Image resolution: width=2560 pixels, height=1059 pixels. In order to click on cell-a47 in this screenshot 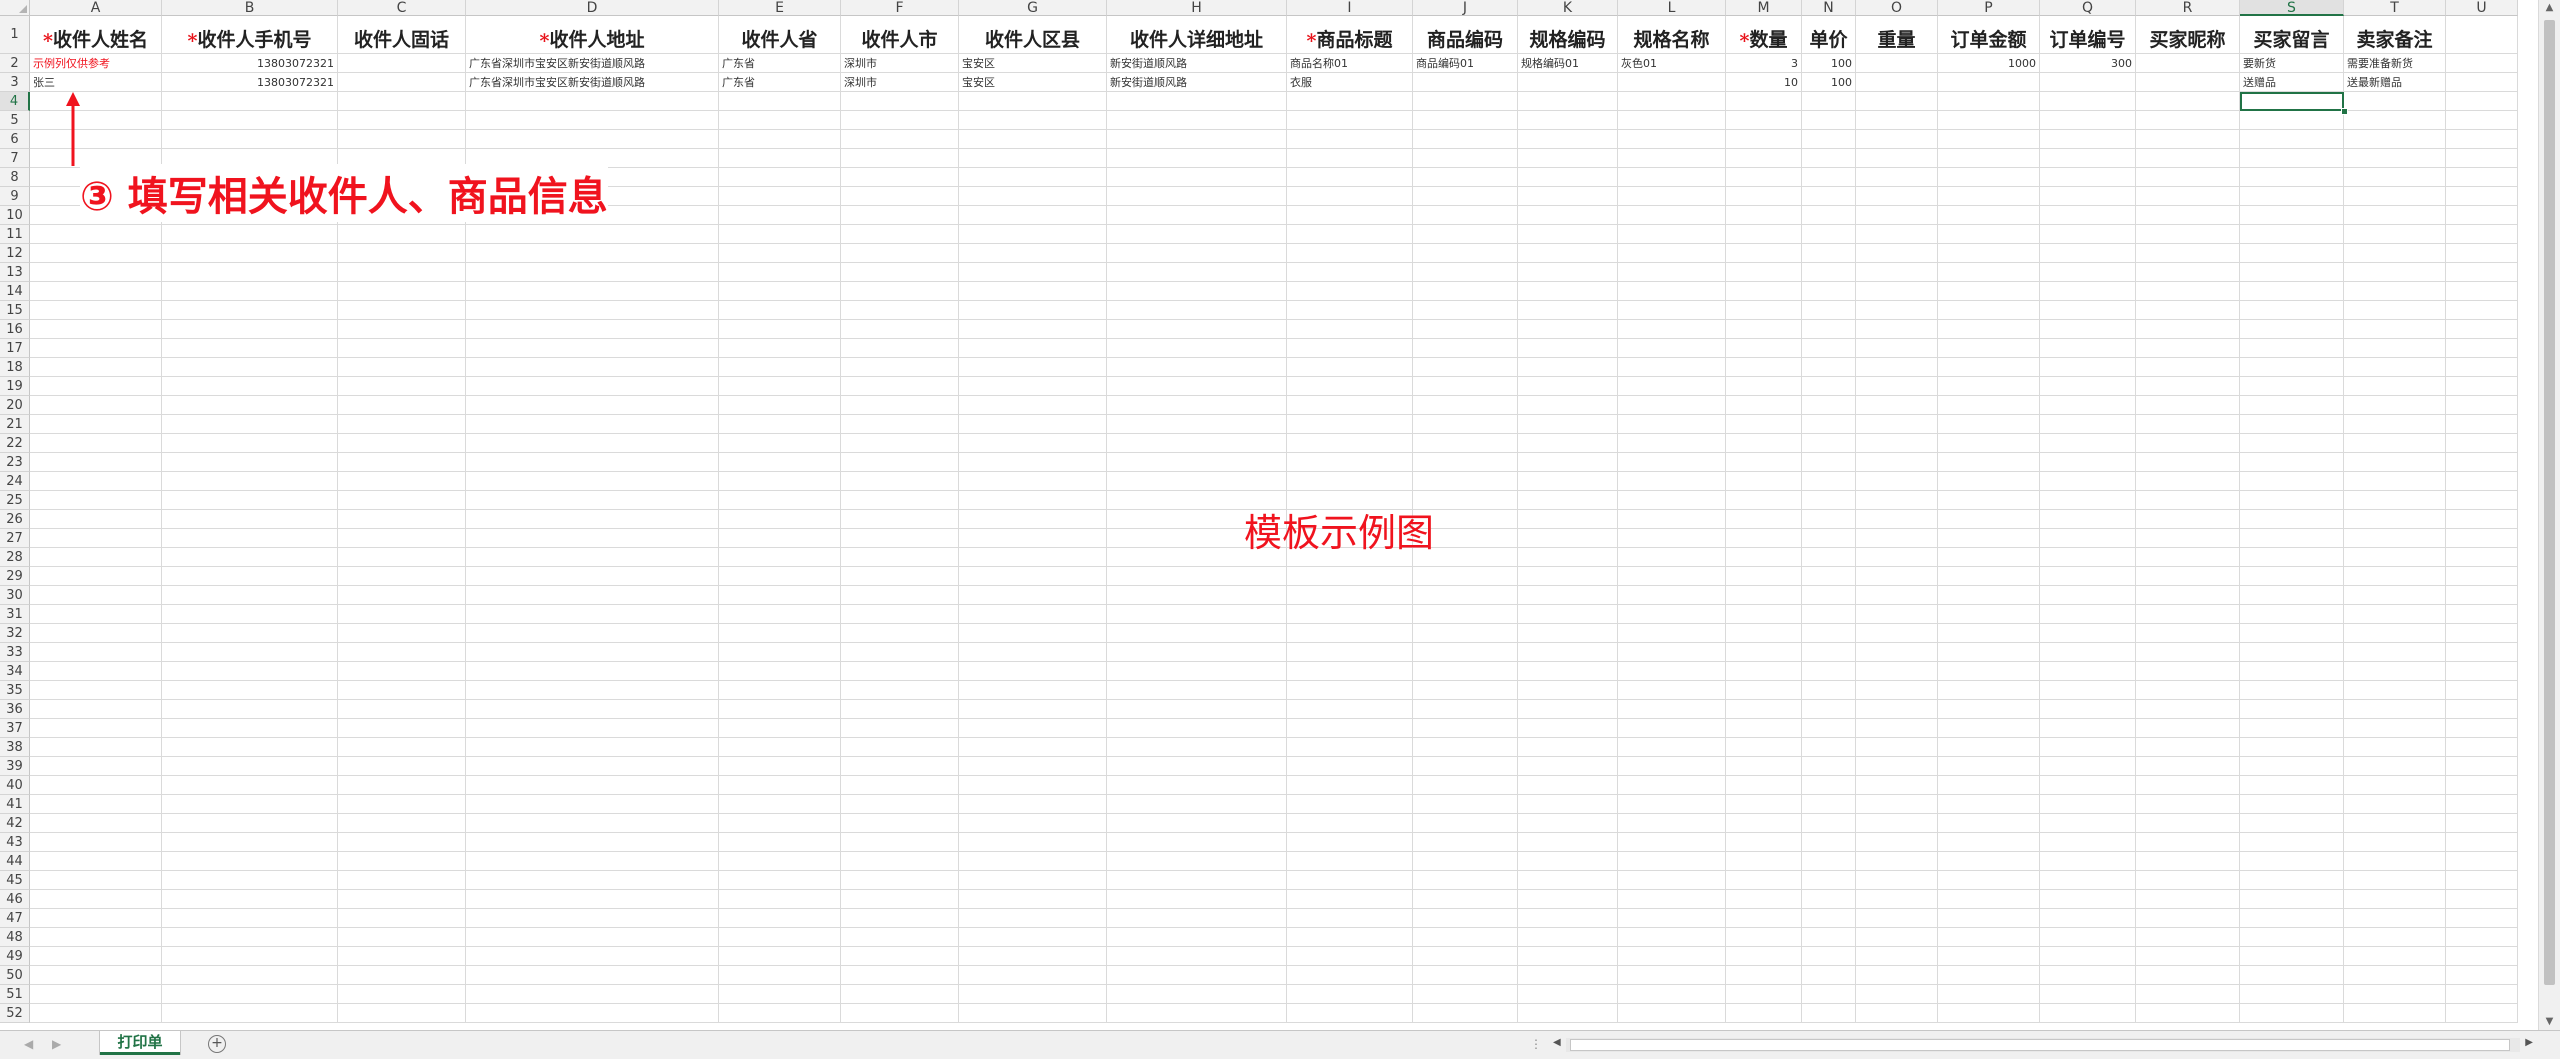, I will do `click(96, 918)`.